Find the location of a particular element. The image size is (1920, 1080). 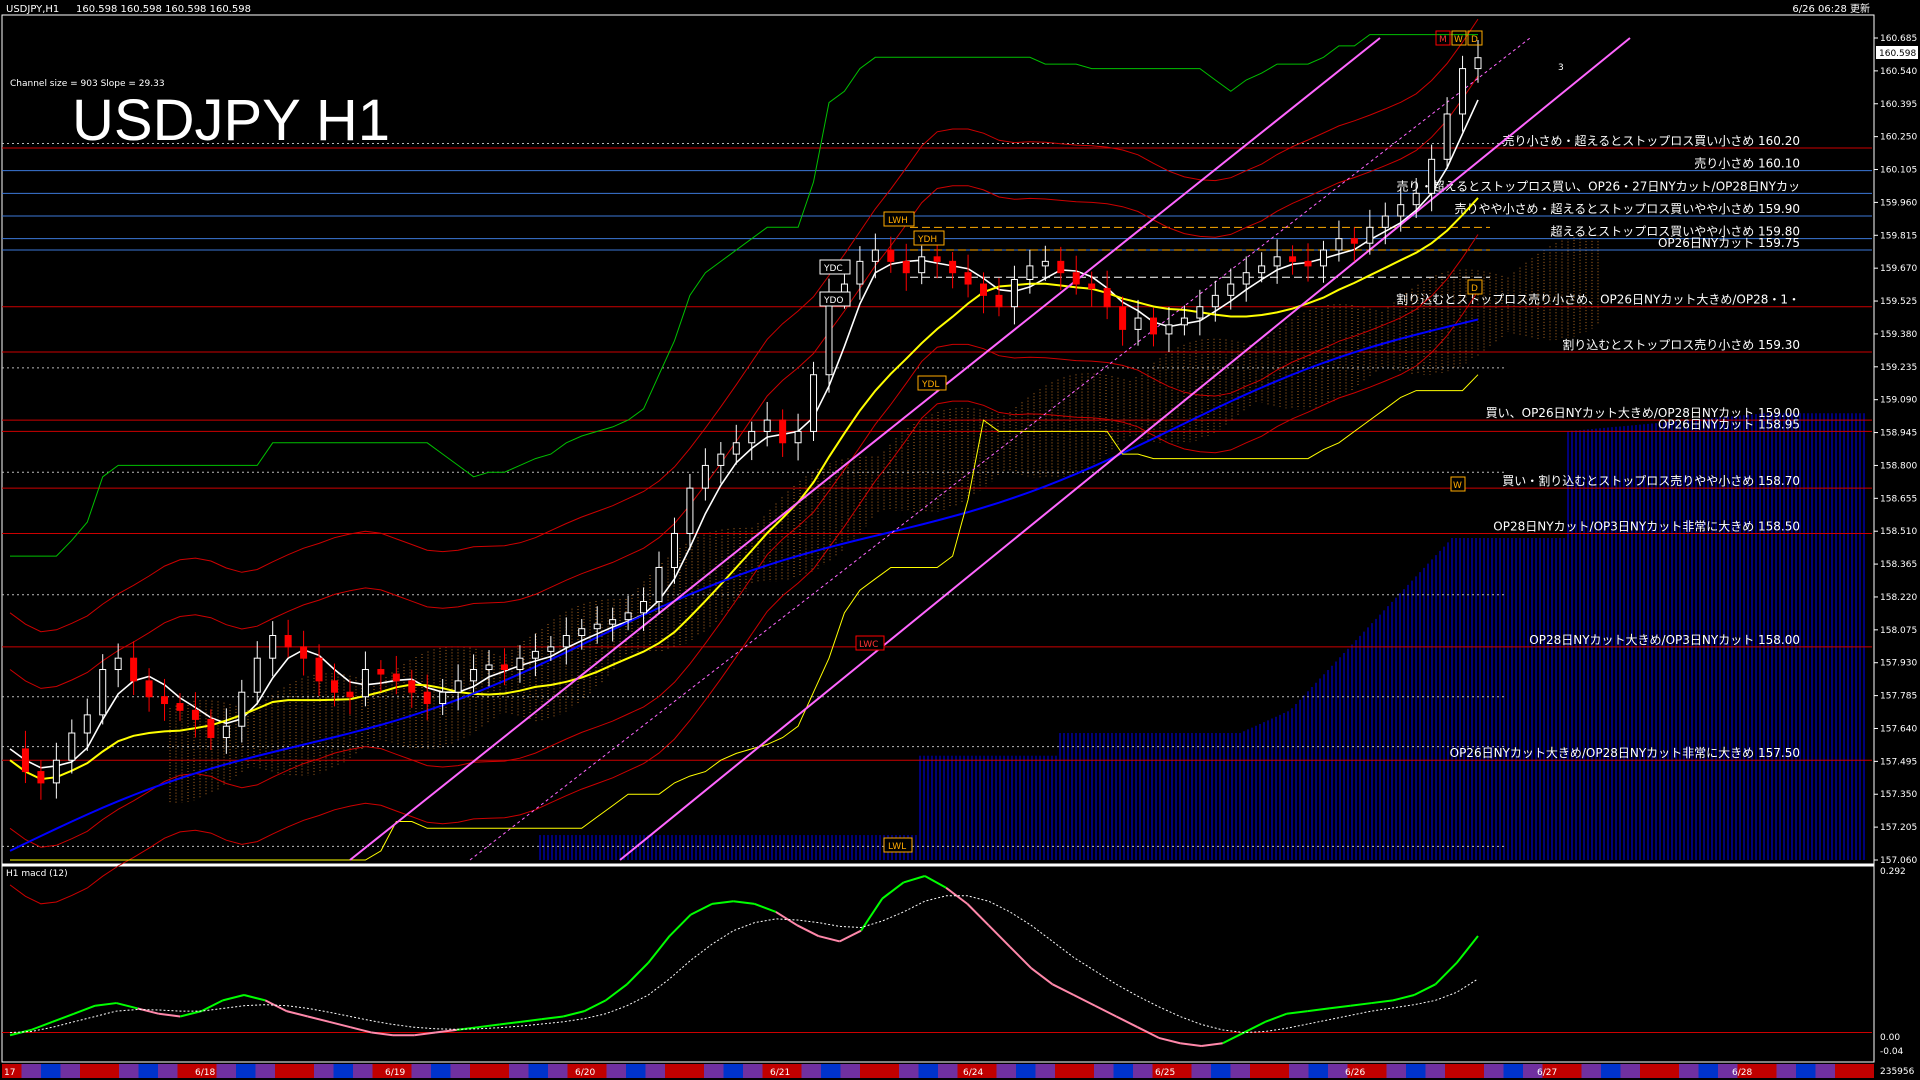

level-label: 割り込むとストップロス売り小さめ、OP26日NYカット大きめ/OP28・1・ is located at coordinates (1598, 299).